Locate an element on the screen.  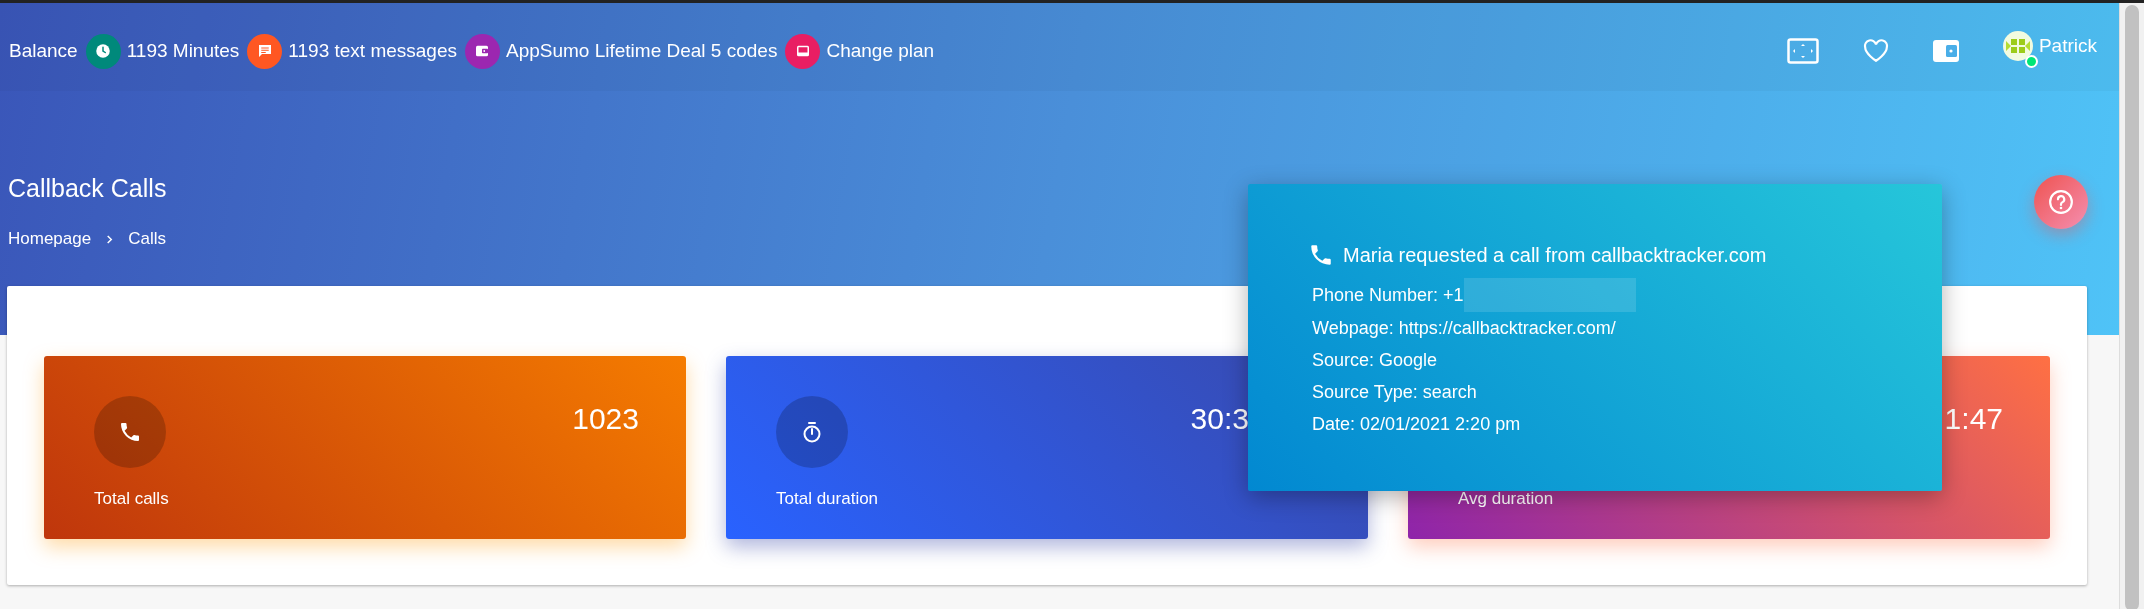
balance-text: 1193 text messages is located at coordinates (372, 51).